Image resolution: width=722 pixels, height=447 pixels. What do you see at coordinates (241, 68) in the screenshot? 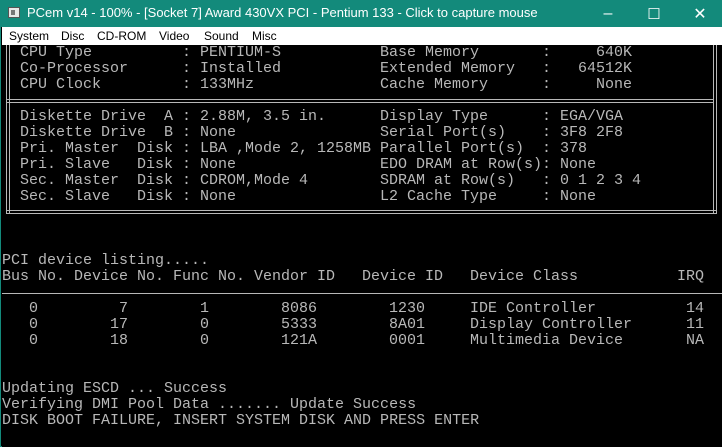
I see `cmos-value: Installed` at bounding box center [241, 68].